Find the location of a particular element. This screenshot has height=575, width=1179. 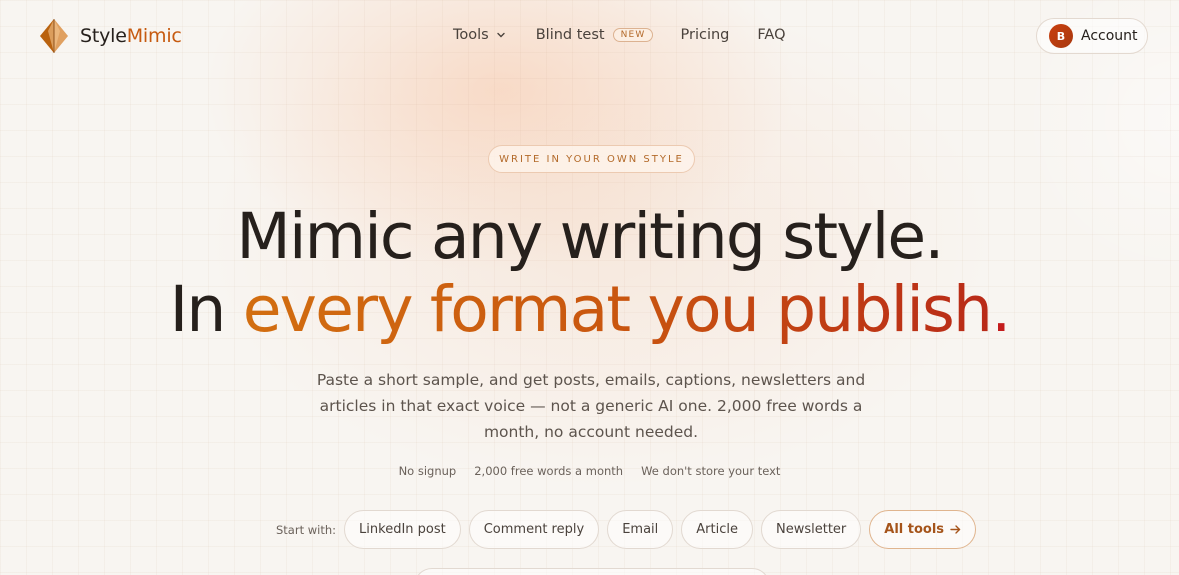

eyebrow-badge: WRITE IN YOUR OWN STYLE is located at coordinates (591, 159).